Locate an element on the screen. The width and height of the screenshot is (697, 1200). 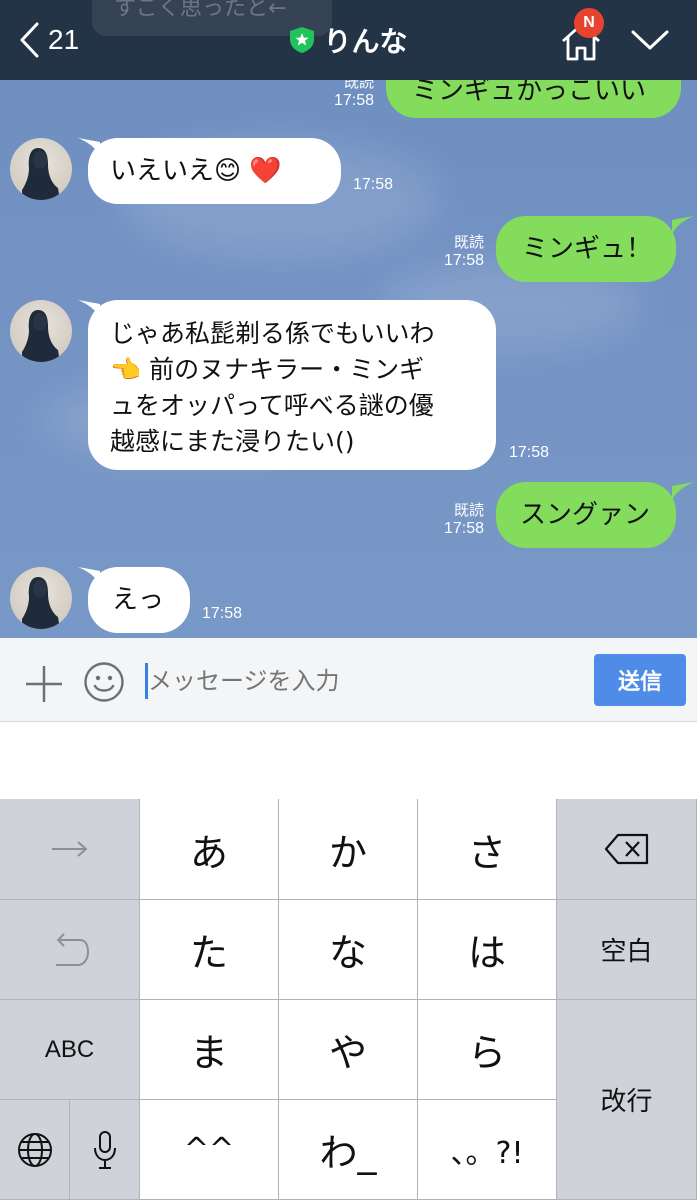
undo-icon is located at coordinates (72, 949).